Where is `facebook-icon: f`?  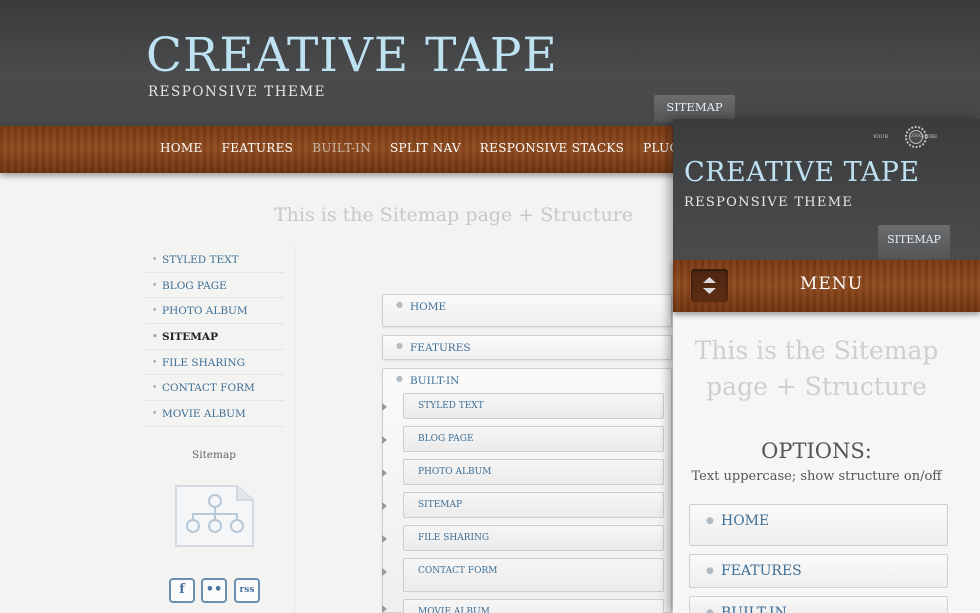 facebook-icon: f is located at coordinates (182, 590).